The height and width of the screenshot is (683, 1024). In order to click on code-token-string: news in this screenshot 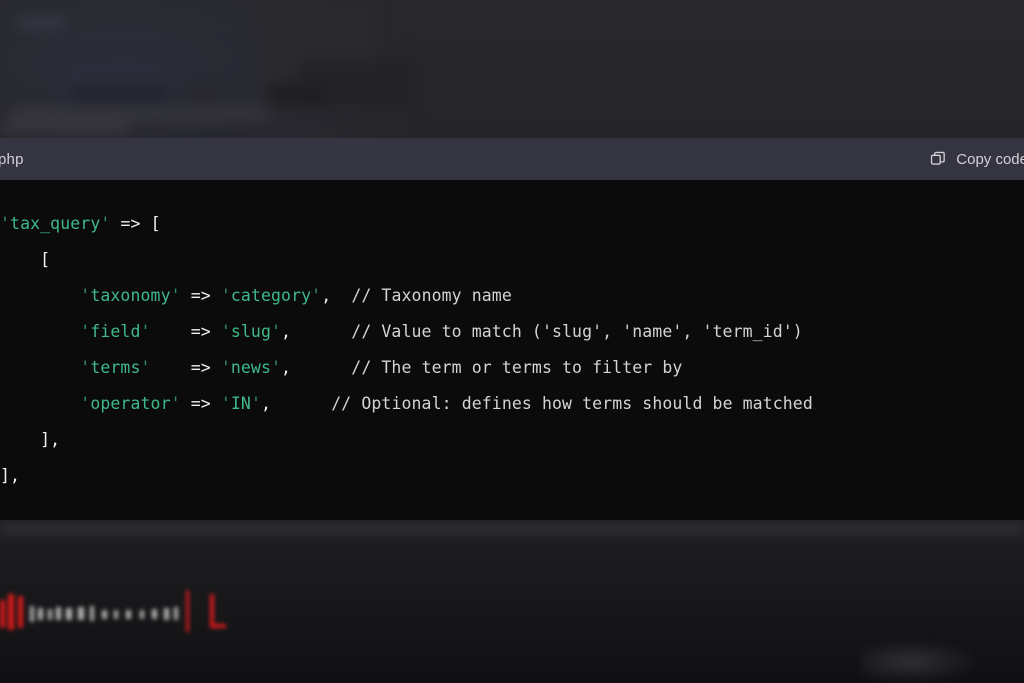, I will do `click(250, 367)`.